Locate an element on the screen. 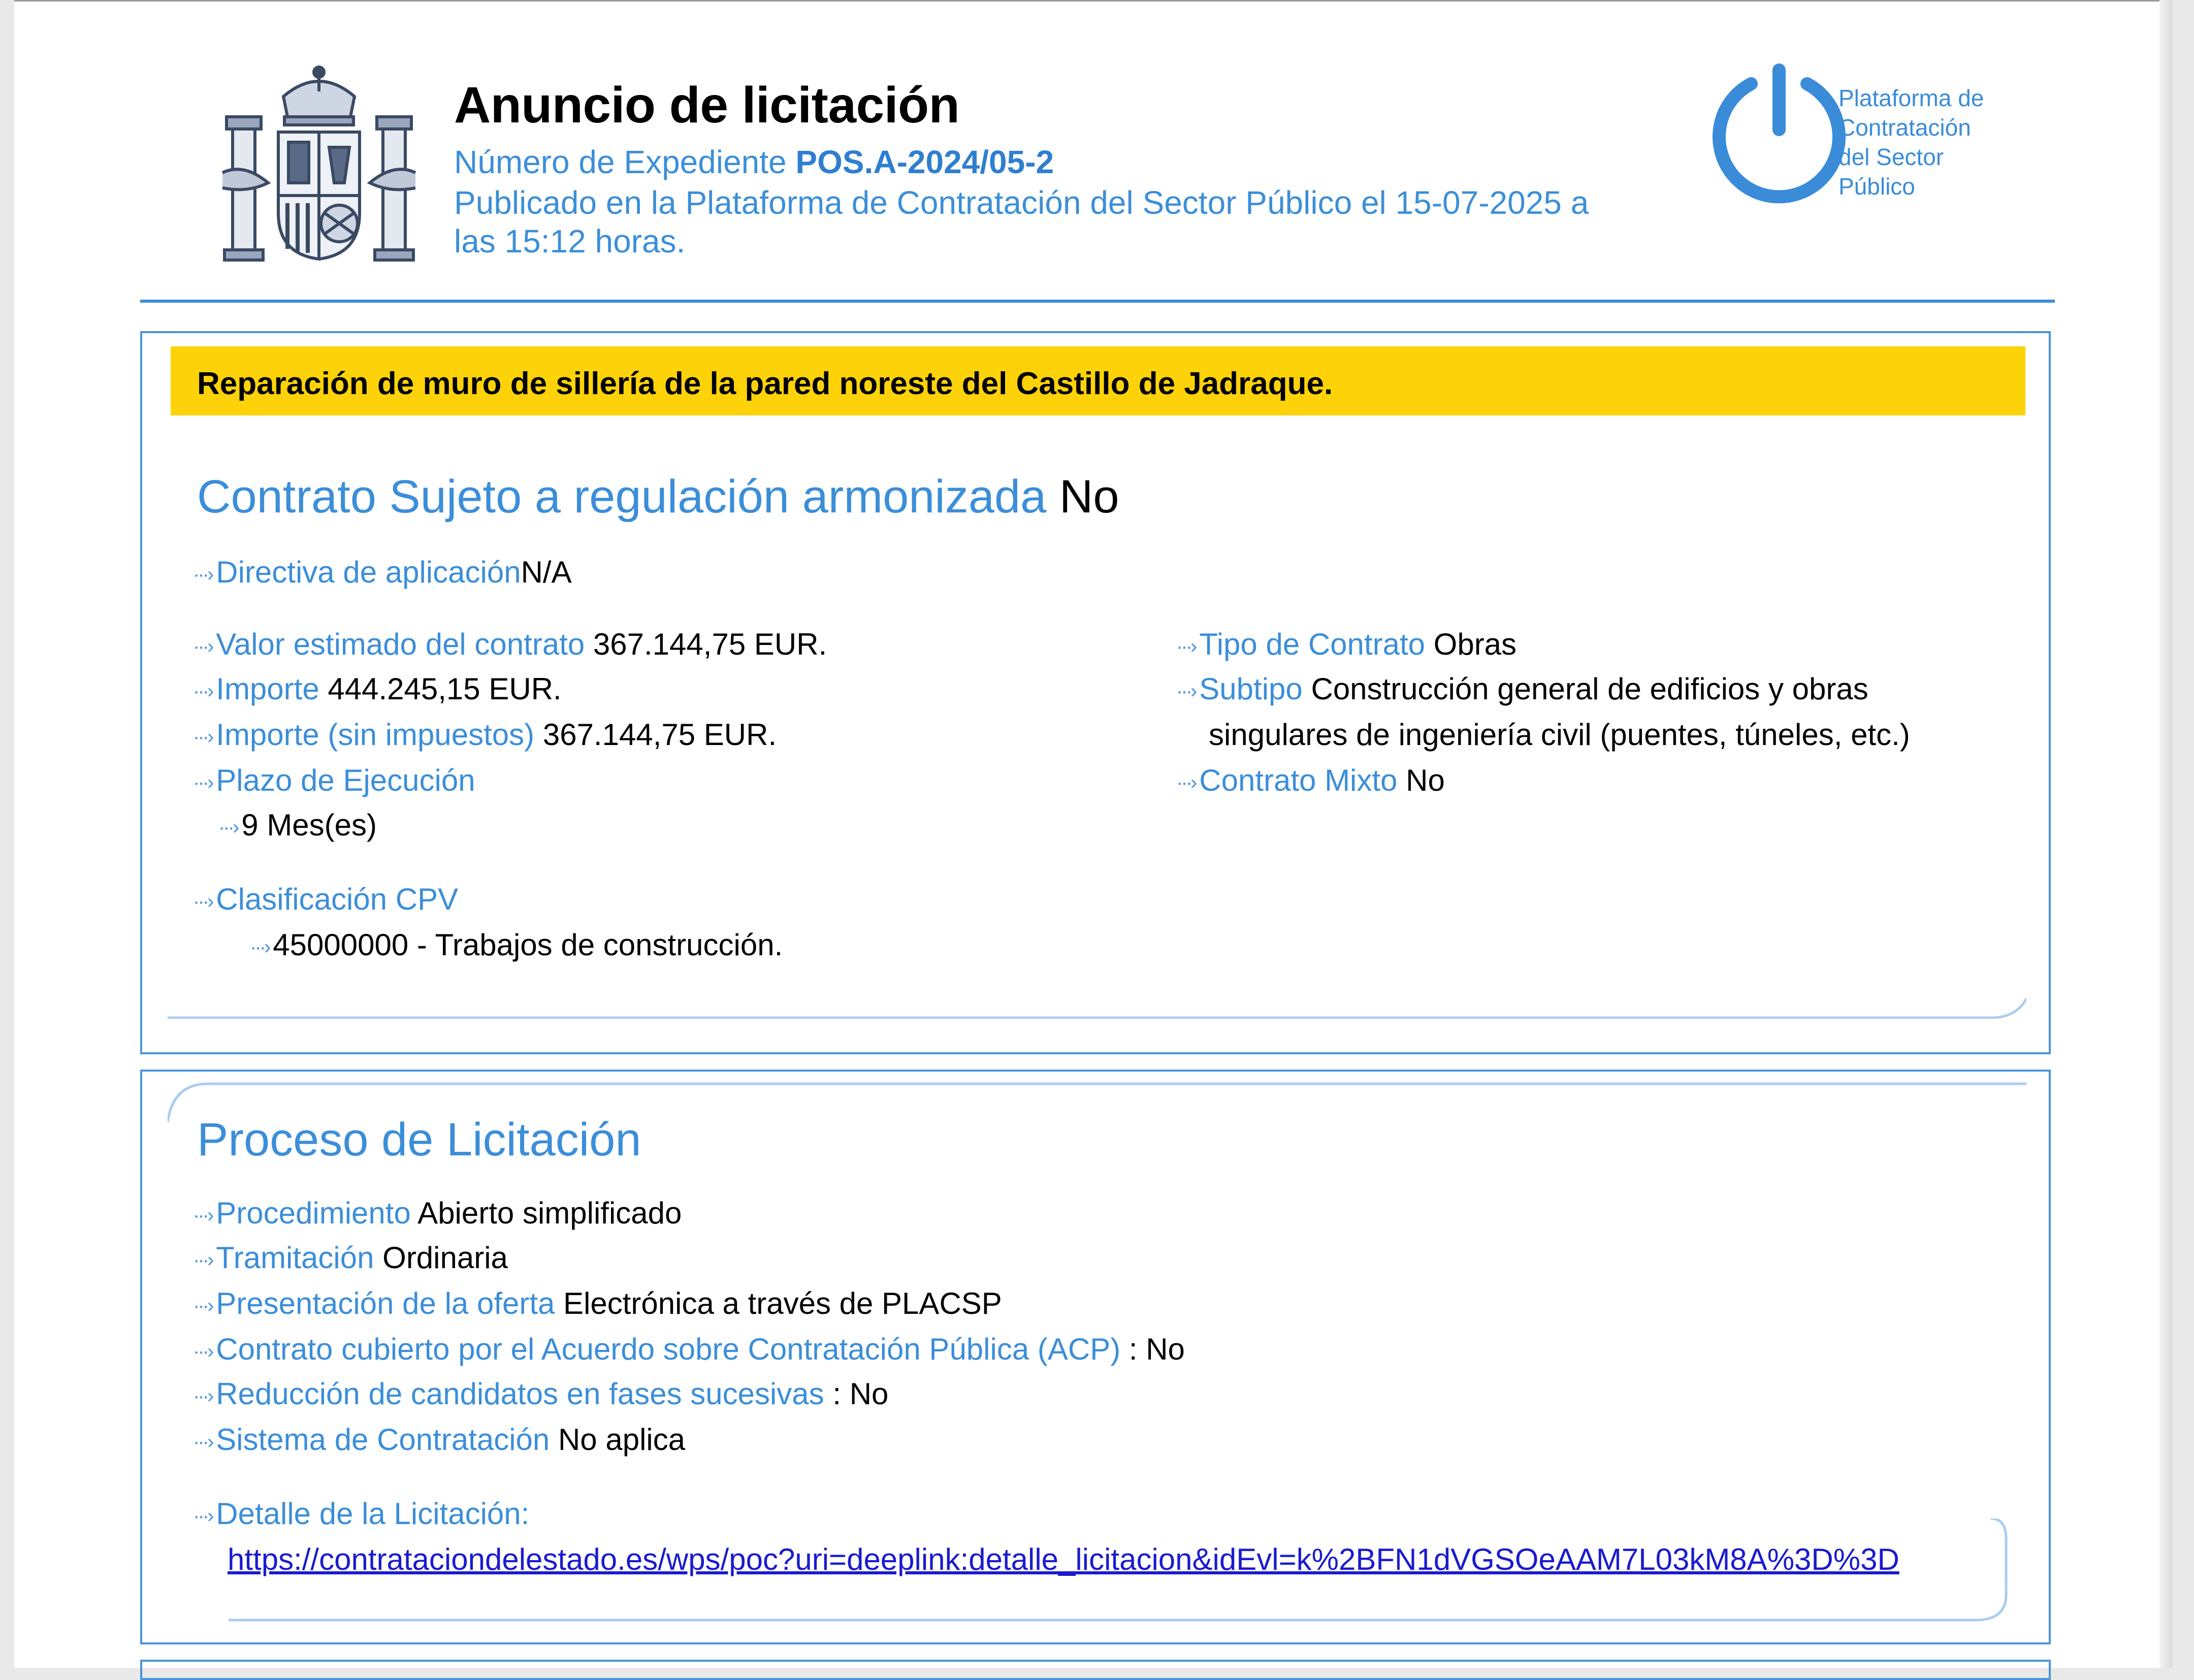  mixto-row: ···› Contrato Mixto No is located at coordinates (1311, 780).